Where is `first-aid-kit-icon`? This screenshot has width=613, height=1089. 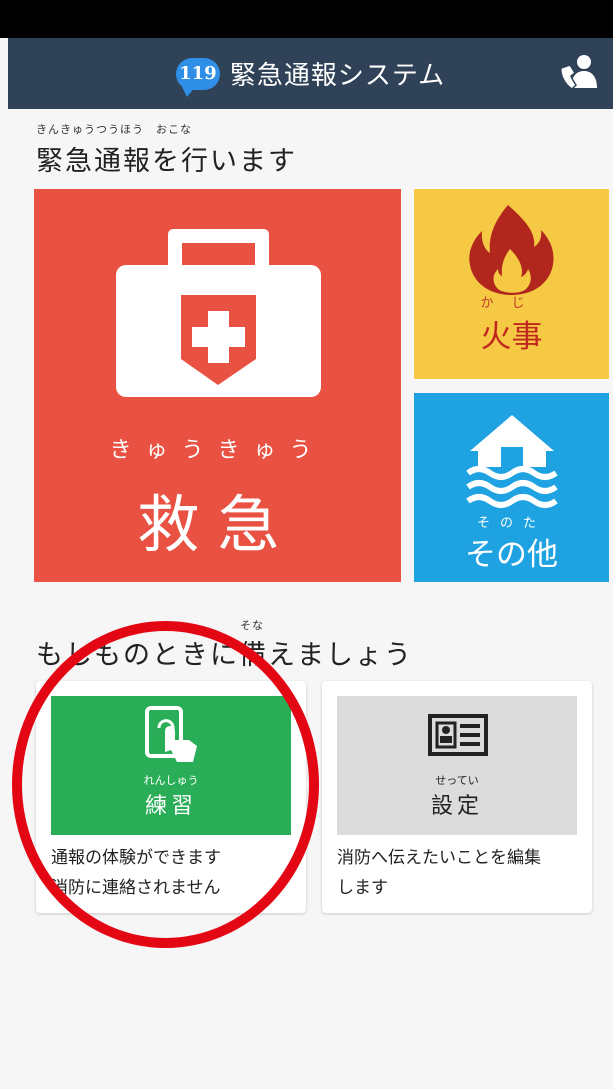
first-aid-kit-icon is located at coordinates (218, 313).